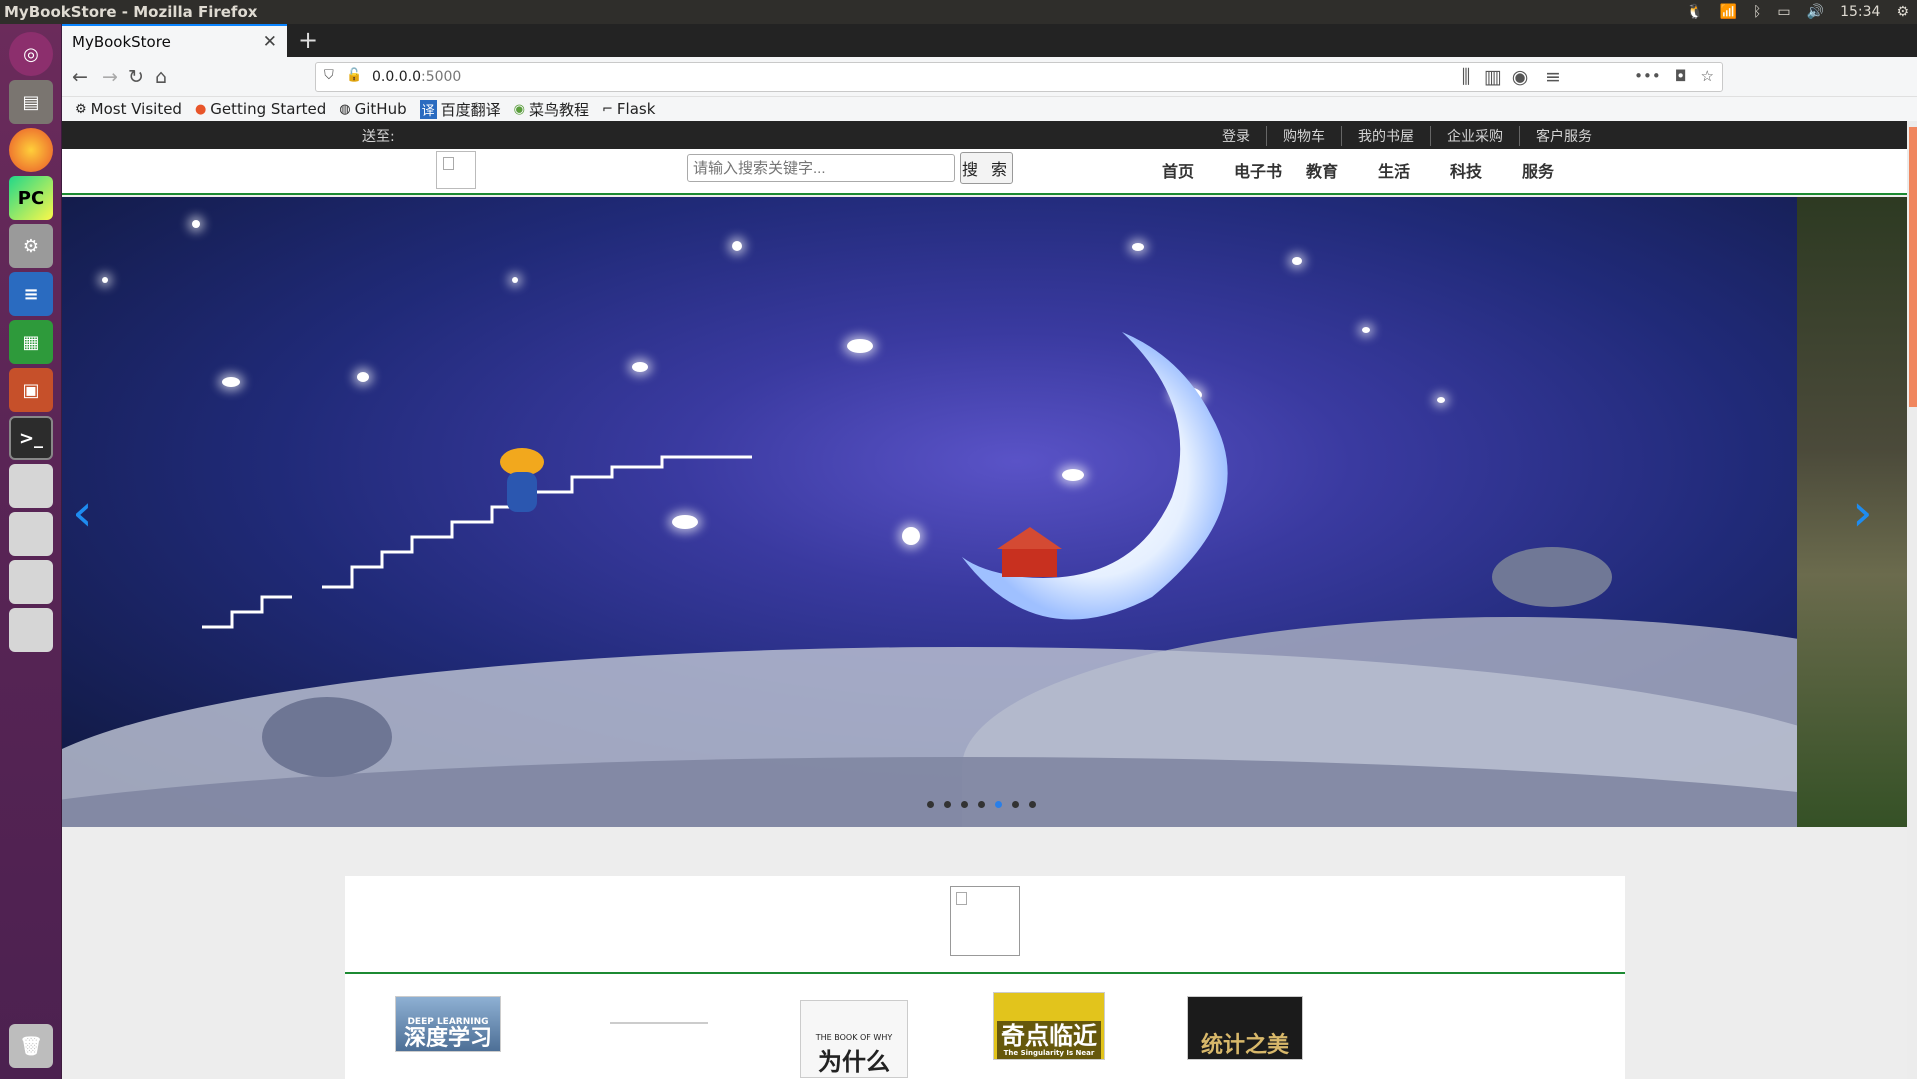 The image size is (1917, 1079). Describe the element at coordinates (998, 804) in the screenshot. I see `carousel-dot-active` at that location.